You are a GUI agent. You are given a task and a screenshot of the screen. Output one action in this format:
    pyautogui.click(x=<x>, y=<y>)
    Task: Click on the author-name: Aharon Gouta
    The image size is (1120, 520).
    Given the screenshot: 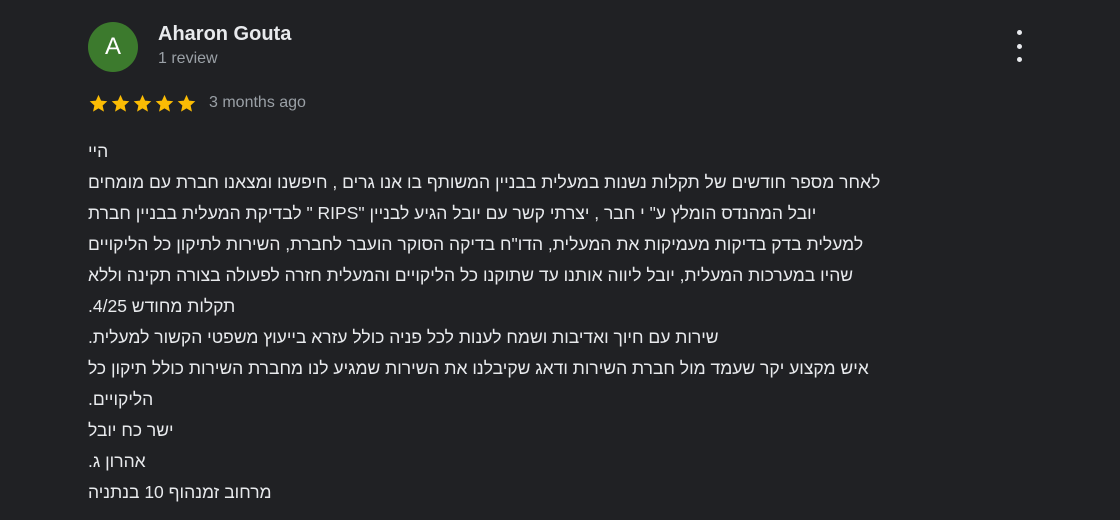 What is the action you would take?
    pyautogui.click(x=224, y=34)
    